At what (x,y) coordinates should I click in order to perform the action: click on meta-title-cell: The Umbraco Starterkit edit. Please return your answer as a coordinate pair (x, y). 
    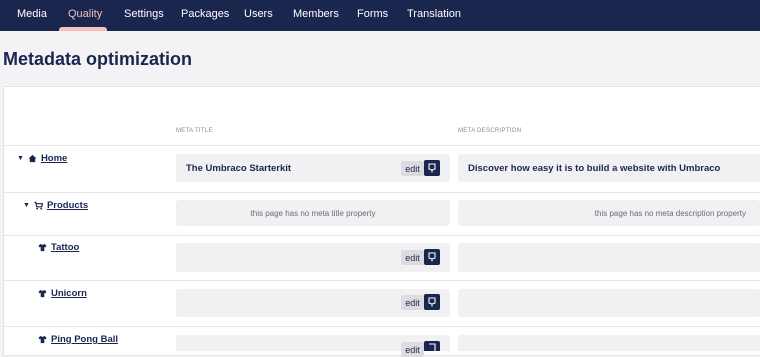
    Looking at the image, I should click on (313, 168).